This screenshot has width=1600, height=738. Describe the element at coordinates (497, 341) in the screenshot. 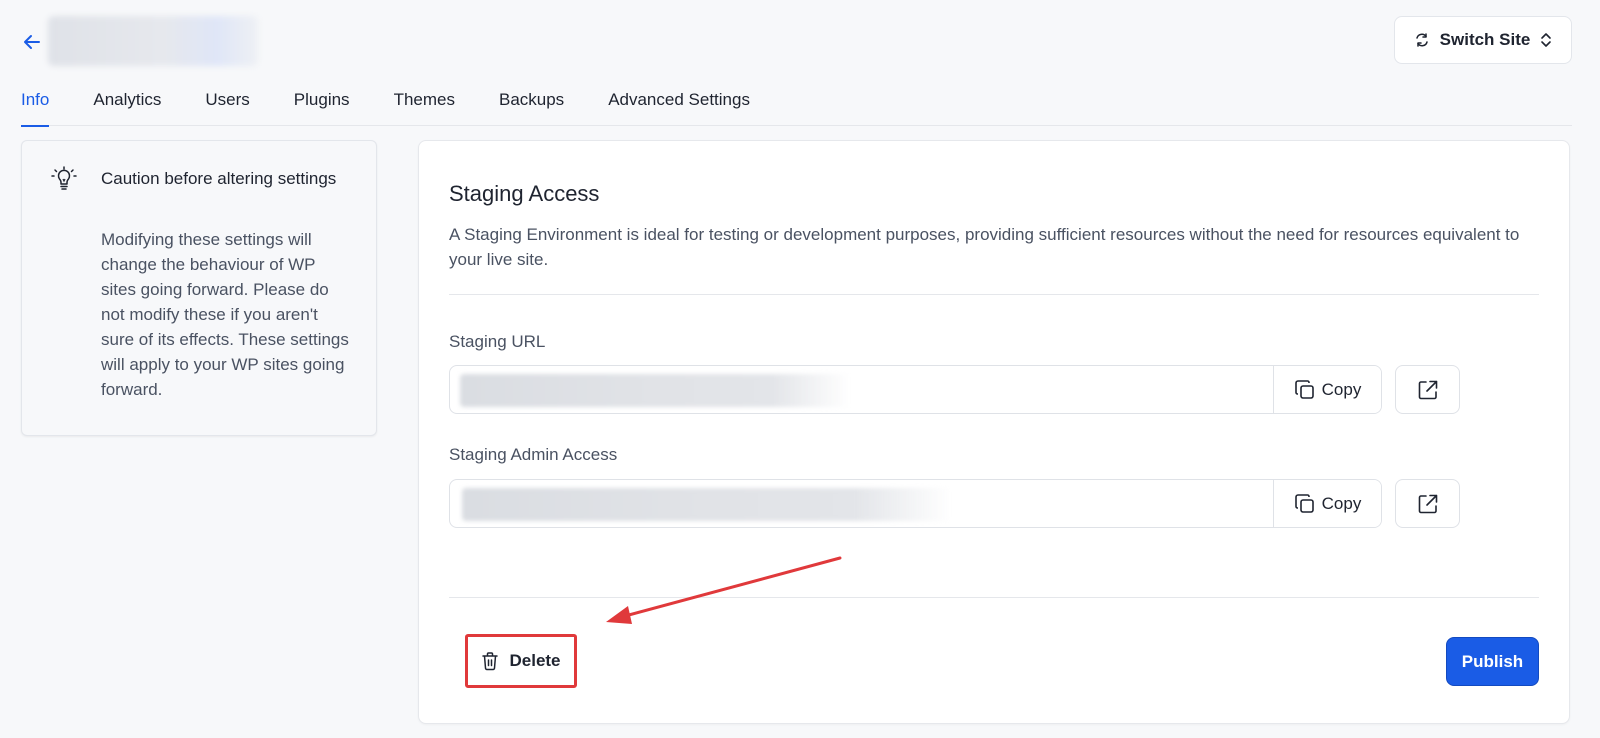

I see `staging-url-label: Staging URL` at that location.